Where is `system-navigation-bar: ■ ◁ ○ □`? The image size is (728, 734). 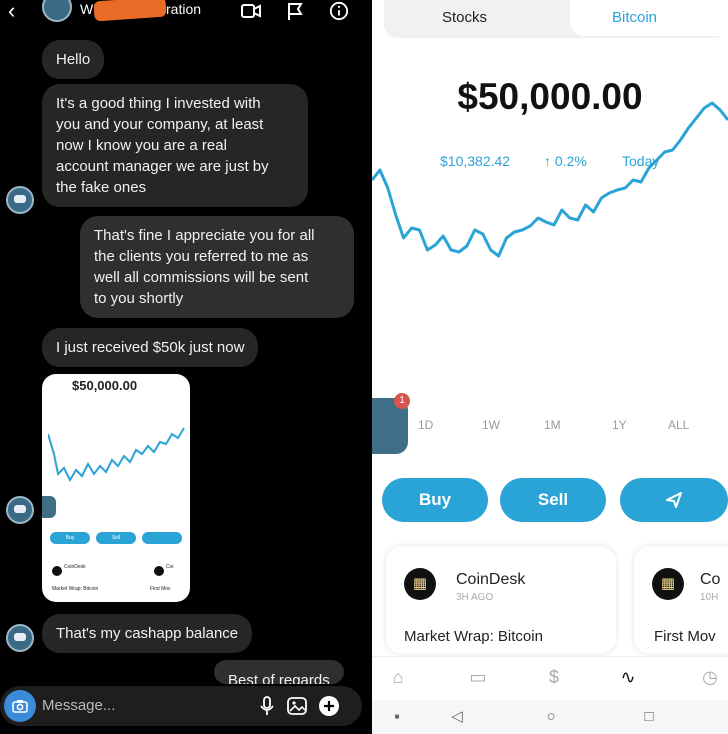 system-navigation-bar: ■ ◁ ○ □ is located at coordinates (550, 717).